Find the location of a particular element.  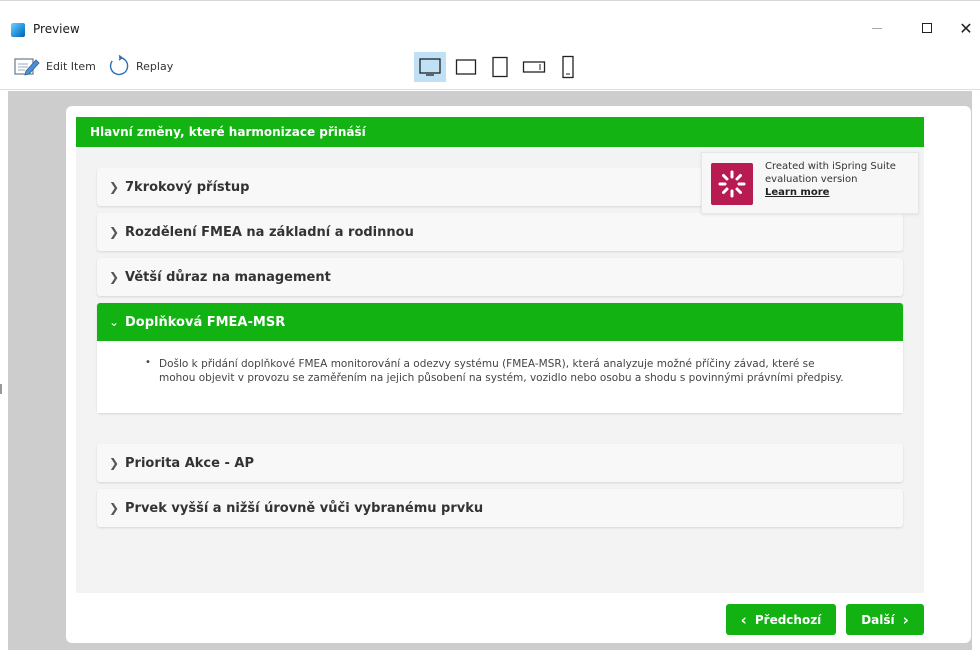

accordion-label: Rozdělení FMEA na základní a rodinnou is located at coordinates (269, 232).